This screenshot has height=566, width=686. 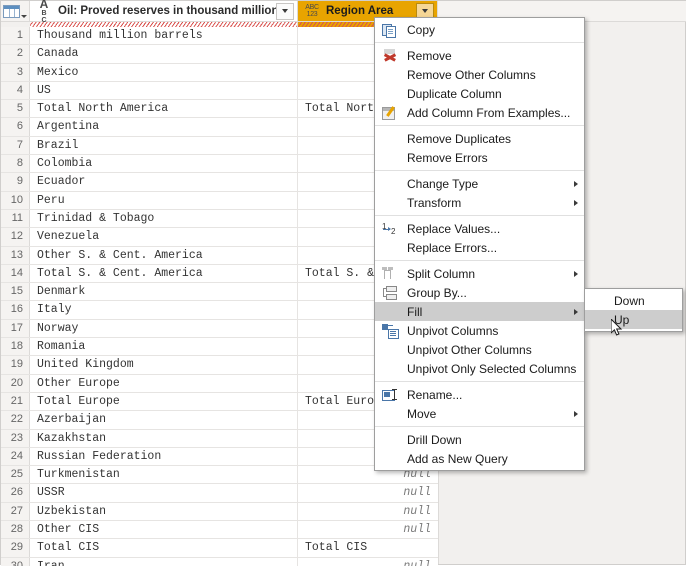 What do you see at coordinates (164, 36) in the screenshot?
I see `cell-oil-proved-reserves: Thousand million barrels` at bounding box center [164, 36].